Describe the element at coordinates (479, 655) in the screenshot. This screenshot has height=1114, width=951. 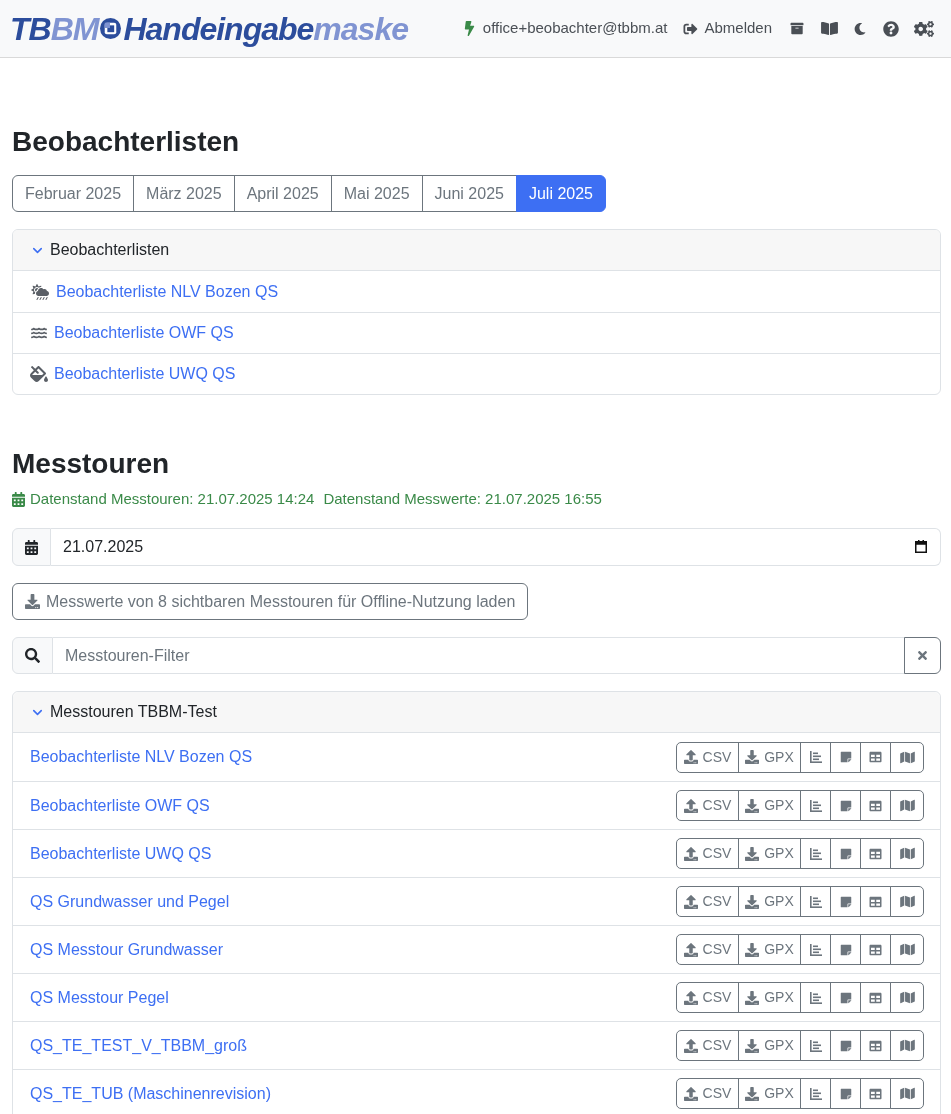
I see `filter-input: Messtouren-Filter` at that location.